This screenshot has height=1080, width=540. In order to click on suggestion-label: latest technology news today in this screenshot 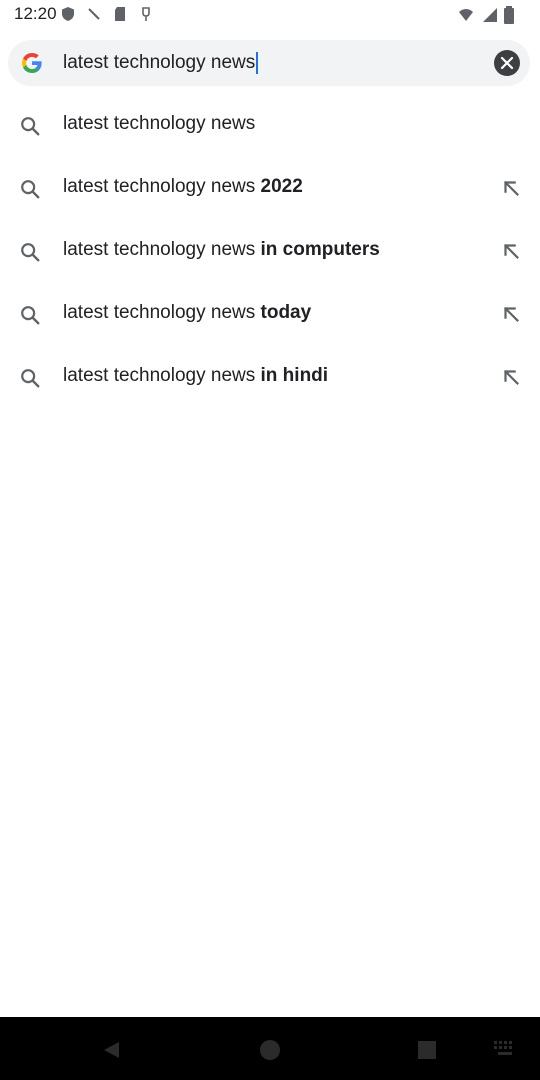, I will do `click(187, 313)`.